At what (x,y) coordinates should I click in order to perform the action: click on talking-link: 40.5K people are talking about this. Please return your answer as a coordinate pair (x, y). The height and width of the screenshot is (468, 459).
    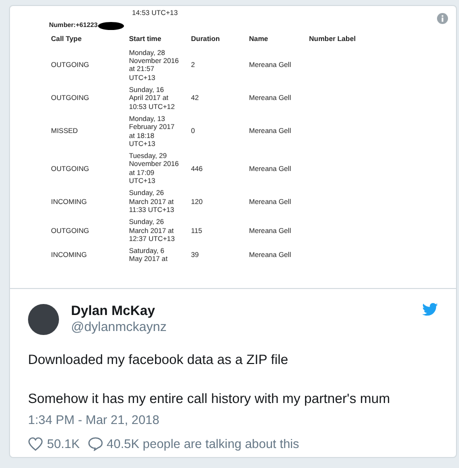
    Looking at the image, I should click on (203, 444).